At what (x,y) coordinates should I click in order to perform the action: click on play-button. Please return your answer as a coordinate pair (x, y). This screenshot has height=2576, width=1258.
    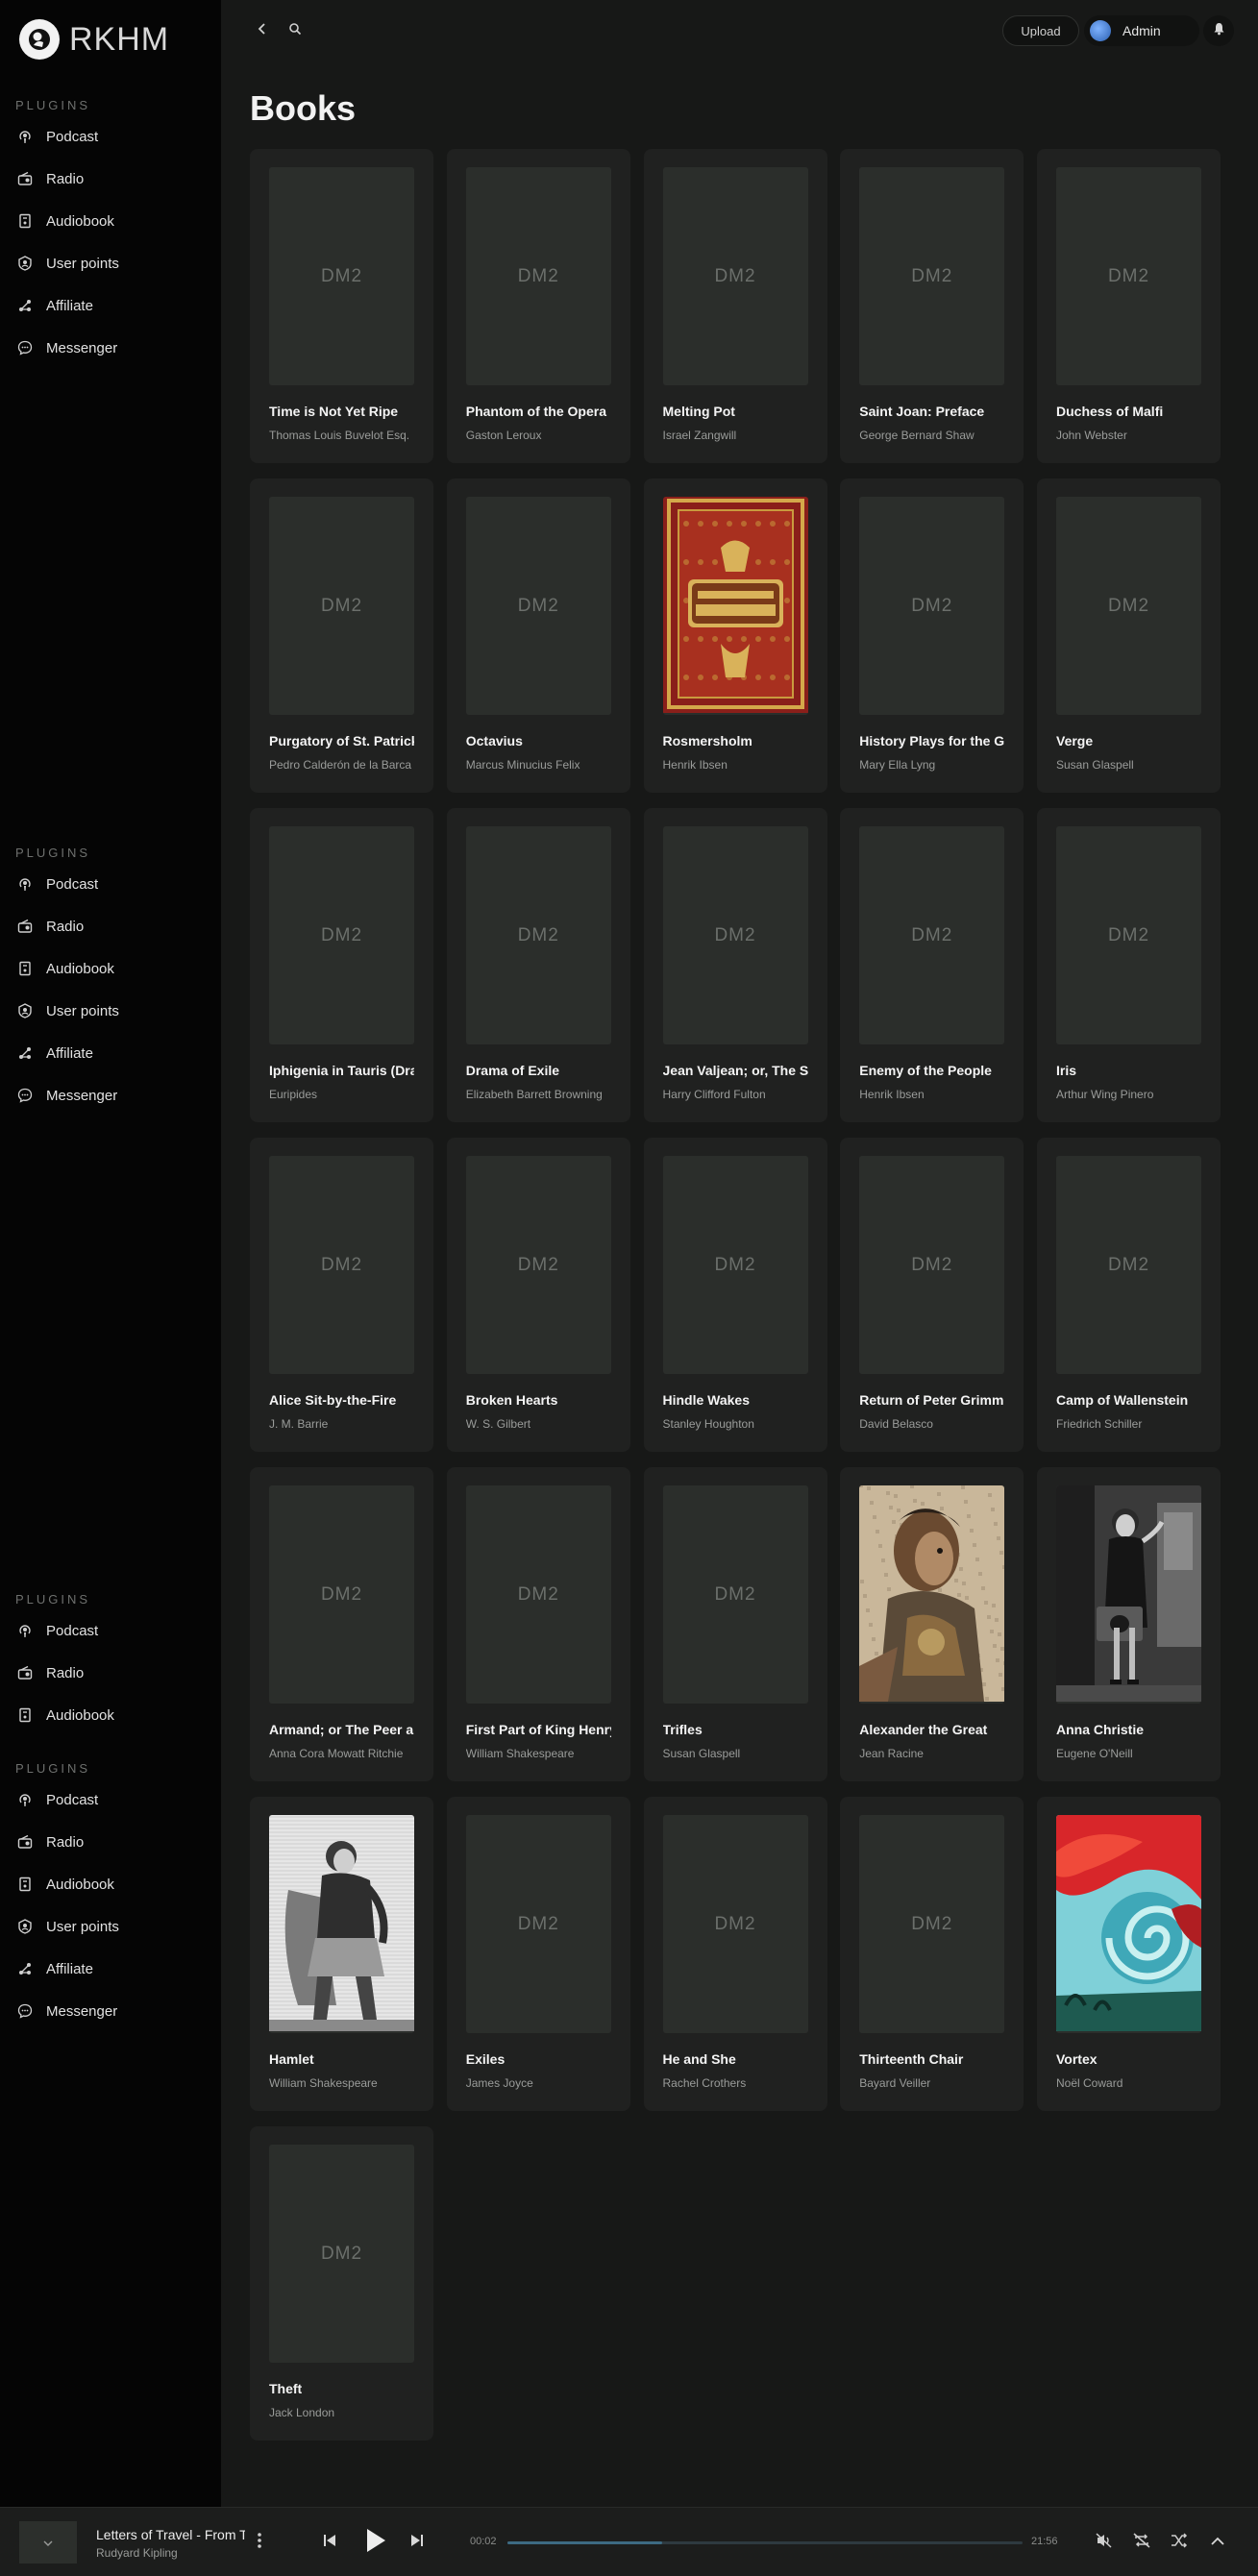
    Looking at the image, I should click on (375, 2542).